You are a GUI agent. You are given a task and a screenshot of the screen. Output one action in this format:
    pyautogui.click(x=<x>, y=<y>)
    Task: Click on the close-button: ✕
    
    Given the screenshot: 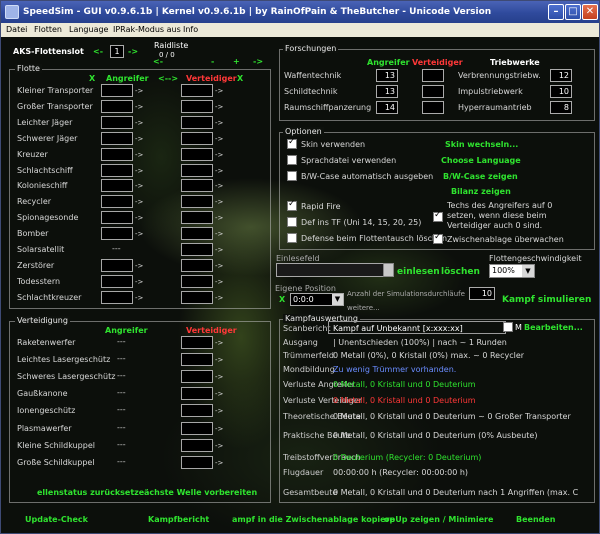 What is the action you would take?
    pyautogui.click(x=590, y=12)
    